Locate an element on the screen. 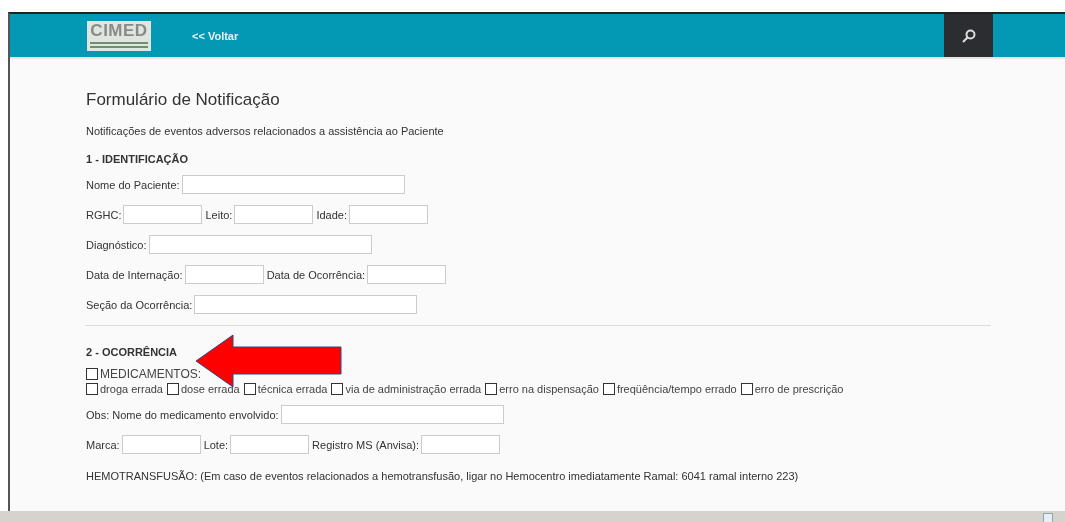 This screenshot has width=1065, height=522. field-label: Registro MS (Anvisa): is located at coordinates (366, 444).